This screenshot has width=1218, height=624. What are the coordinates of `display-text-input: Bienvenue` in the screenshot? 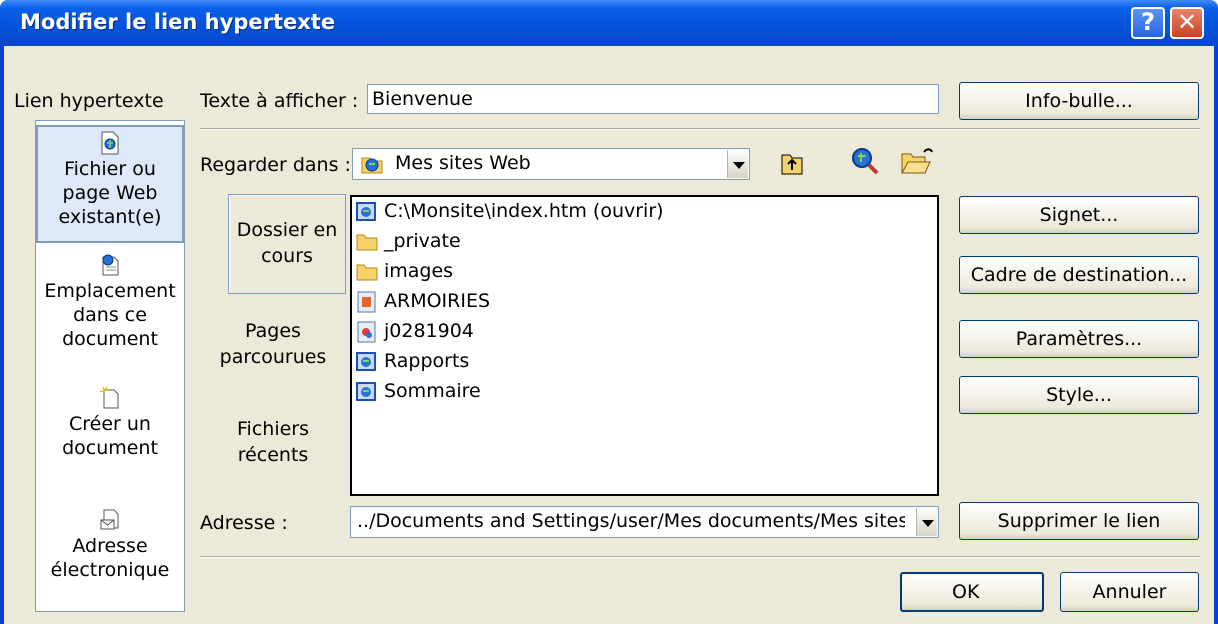 It's located at (653, 99).